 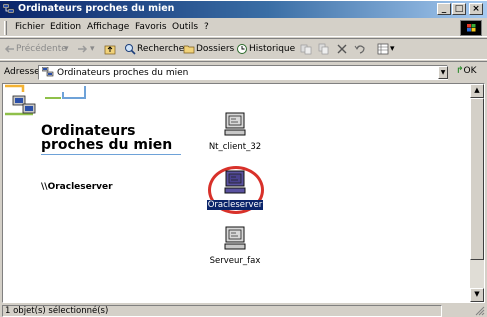 What do you see at coordinates (45, 100) in the screenshot?
I see `panel-banner-icon` at bounding box center [45, 100].